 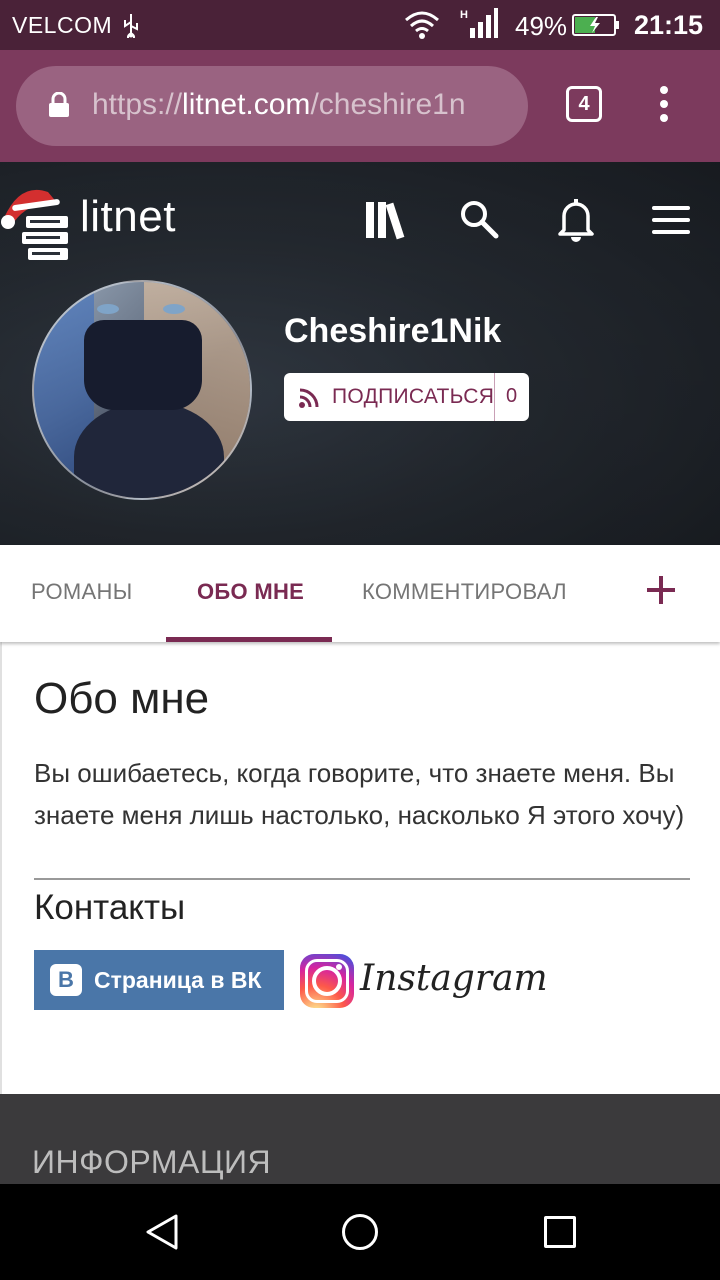 I want to click on instagram-link: Instagram, so click(x=454, y=978).